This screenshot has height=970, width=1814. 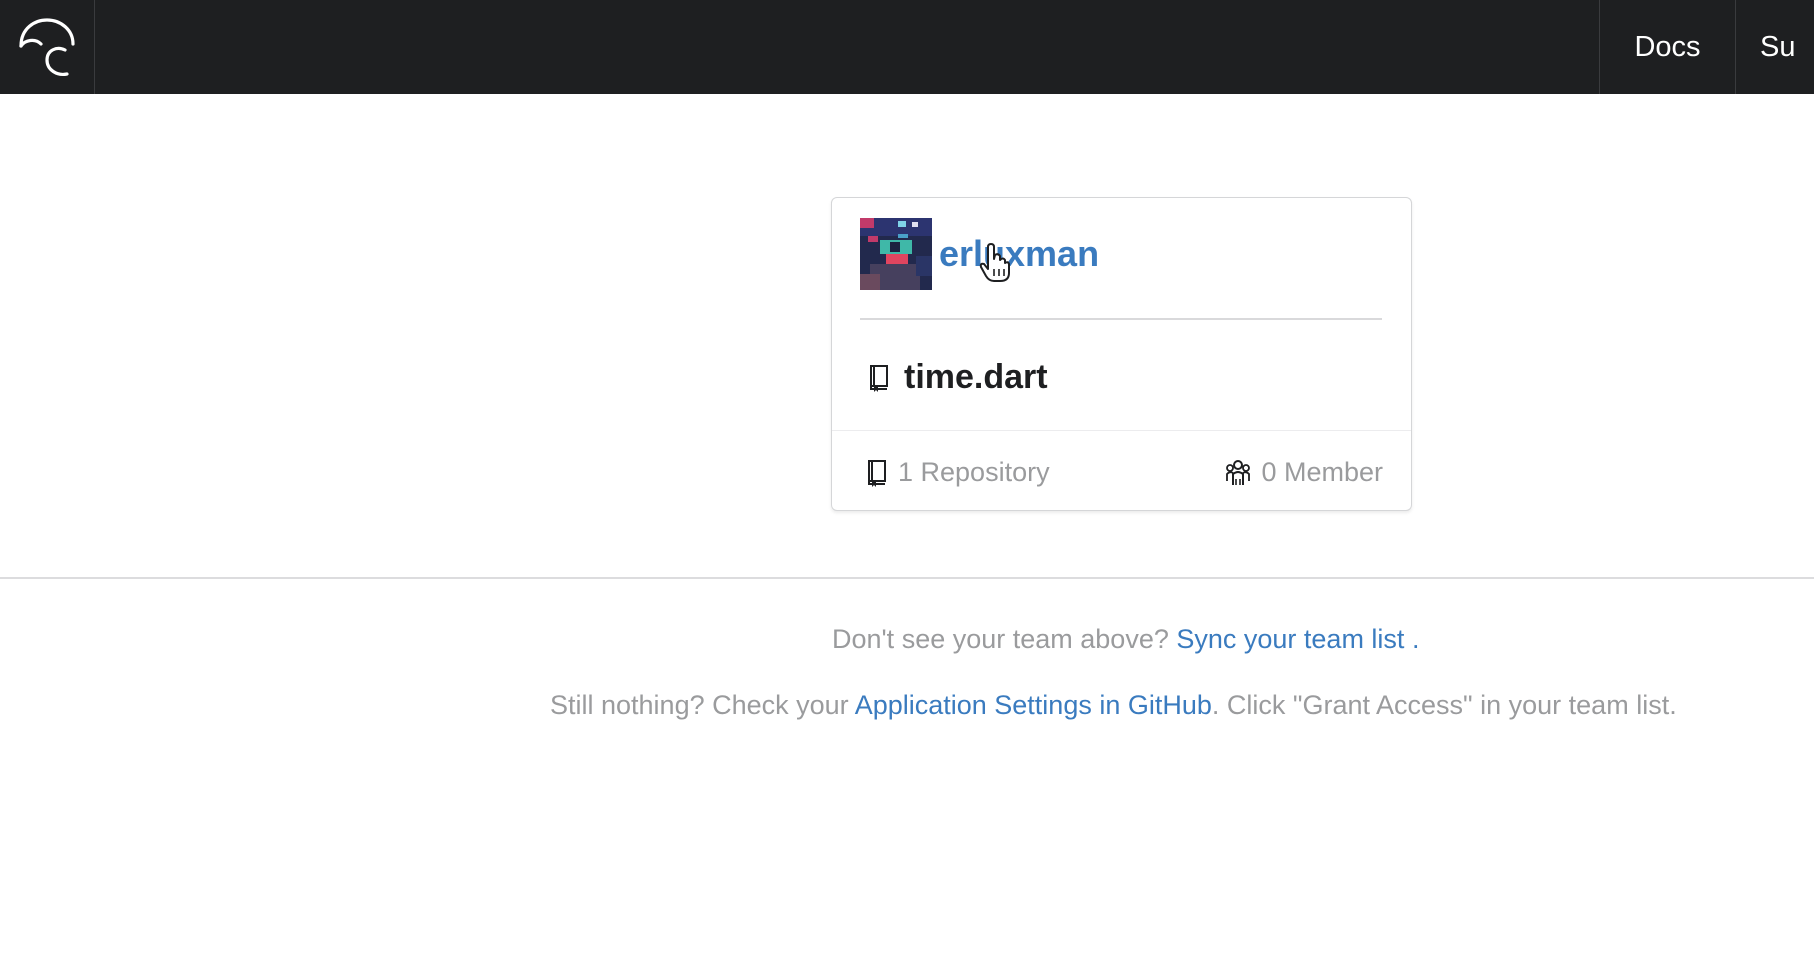 What do you see at coordinates (1774, 47) in the screenshot?
I see `nav-support-link: Su` at bounding box center [1774, 47].